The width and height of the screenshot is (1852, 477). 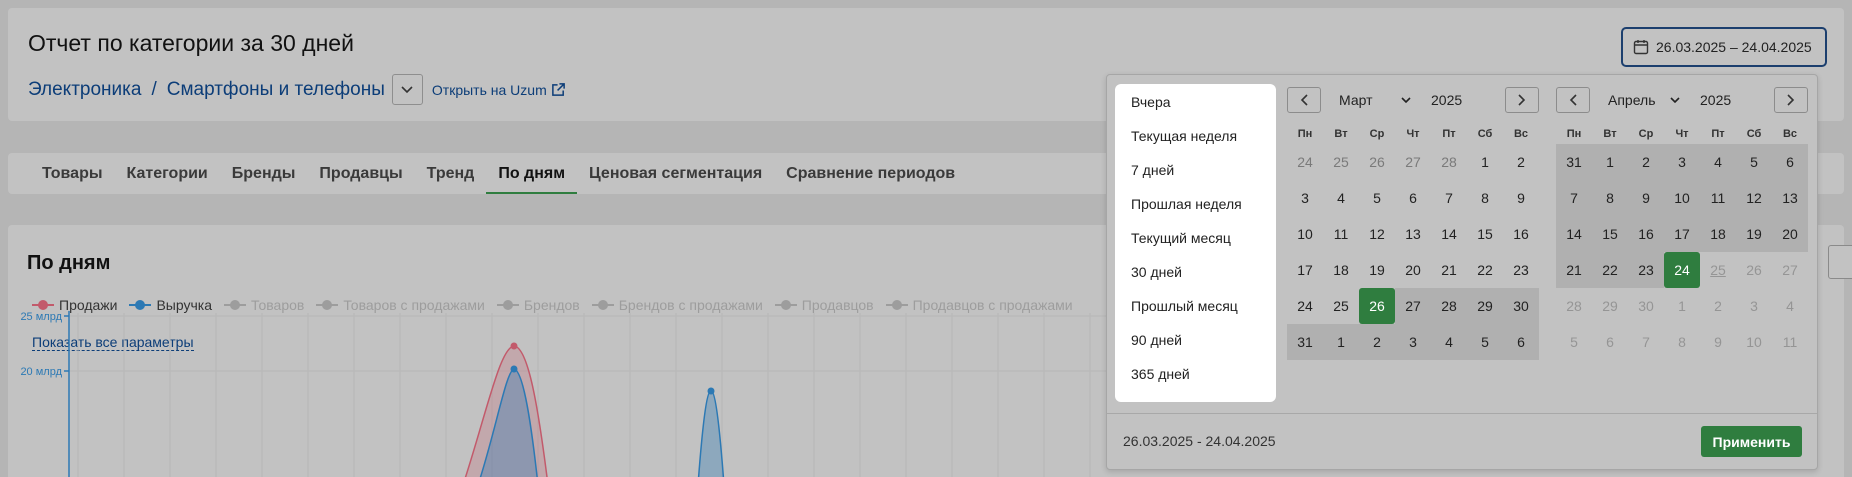 What do you see at coordinates (1751, 441) in the screenshot?
I see `apply-button: Применить` at bounding box center [1751, 441].